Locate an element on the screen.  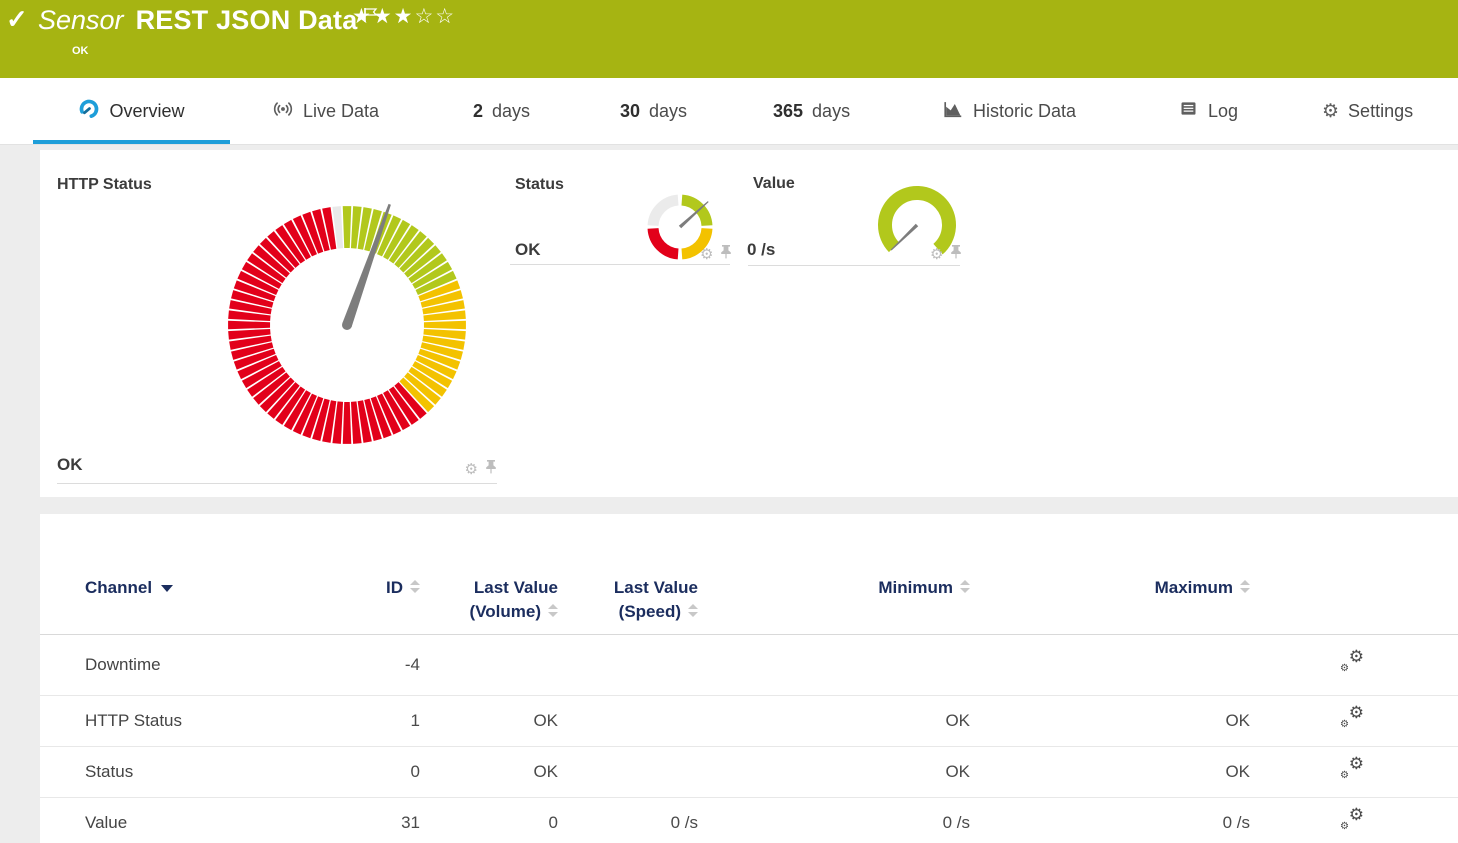
value-tile-actions: ⚙ is located at coordinates (946, 254).